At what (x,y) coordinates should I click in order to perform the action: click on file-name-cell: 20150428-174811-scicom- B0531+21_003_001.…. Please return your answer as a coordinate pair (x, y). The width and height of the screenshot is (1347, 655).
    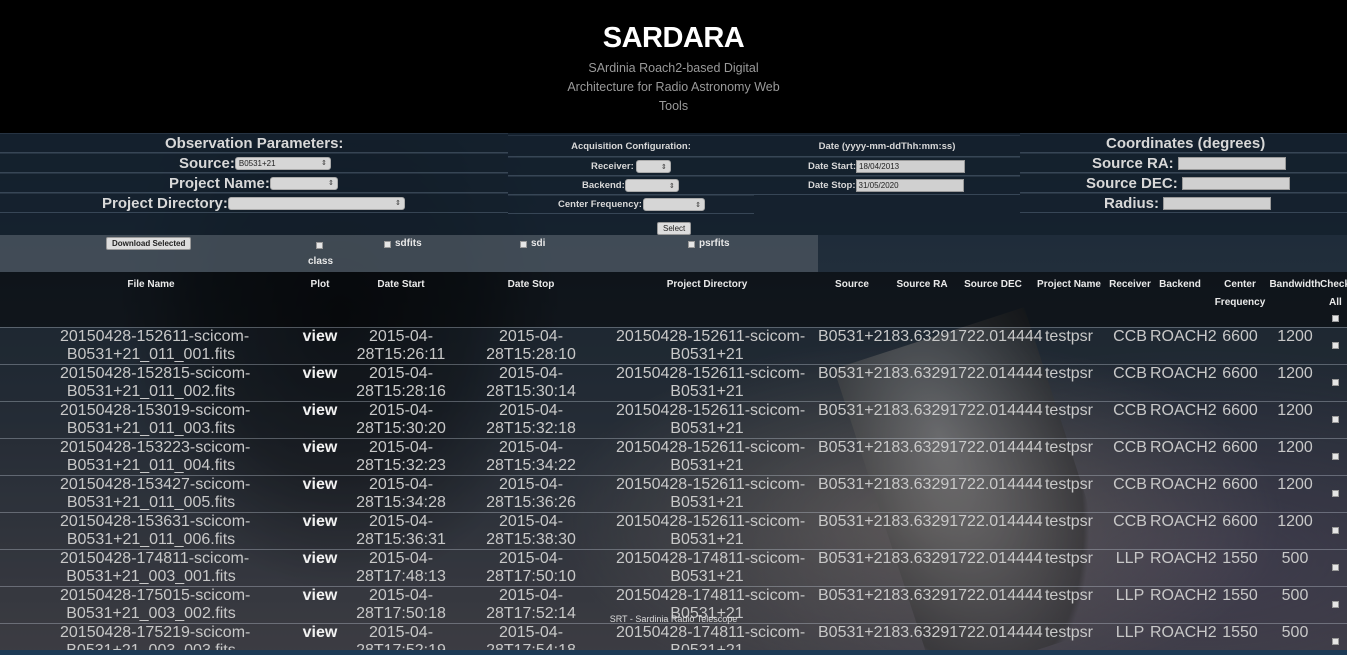
    Looking at the image, I should click on (155, 567).